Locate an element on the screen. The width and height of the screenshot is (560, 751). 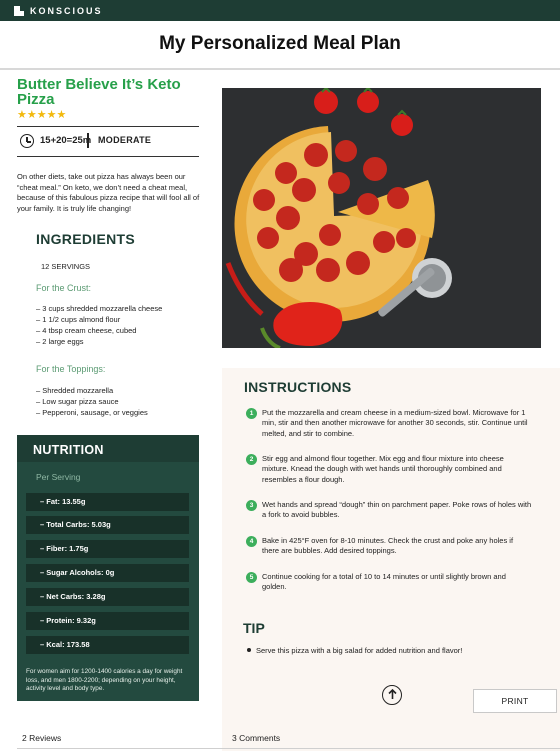
servings-count: 12 SERVINGS is located at coordinates (66, 266).